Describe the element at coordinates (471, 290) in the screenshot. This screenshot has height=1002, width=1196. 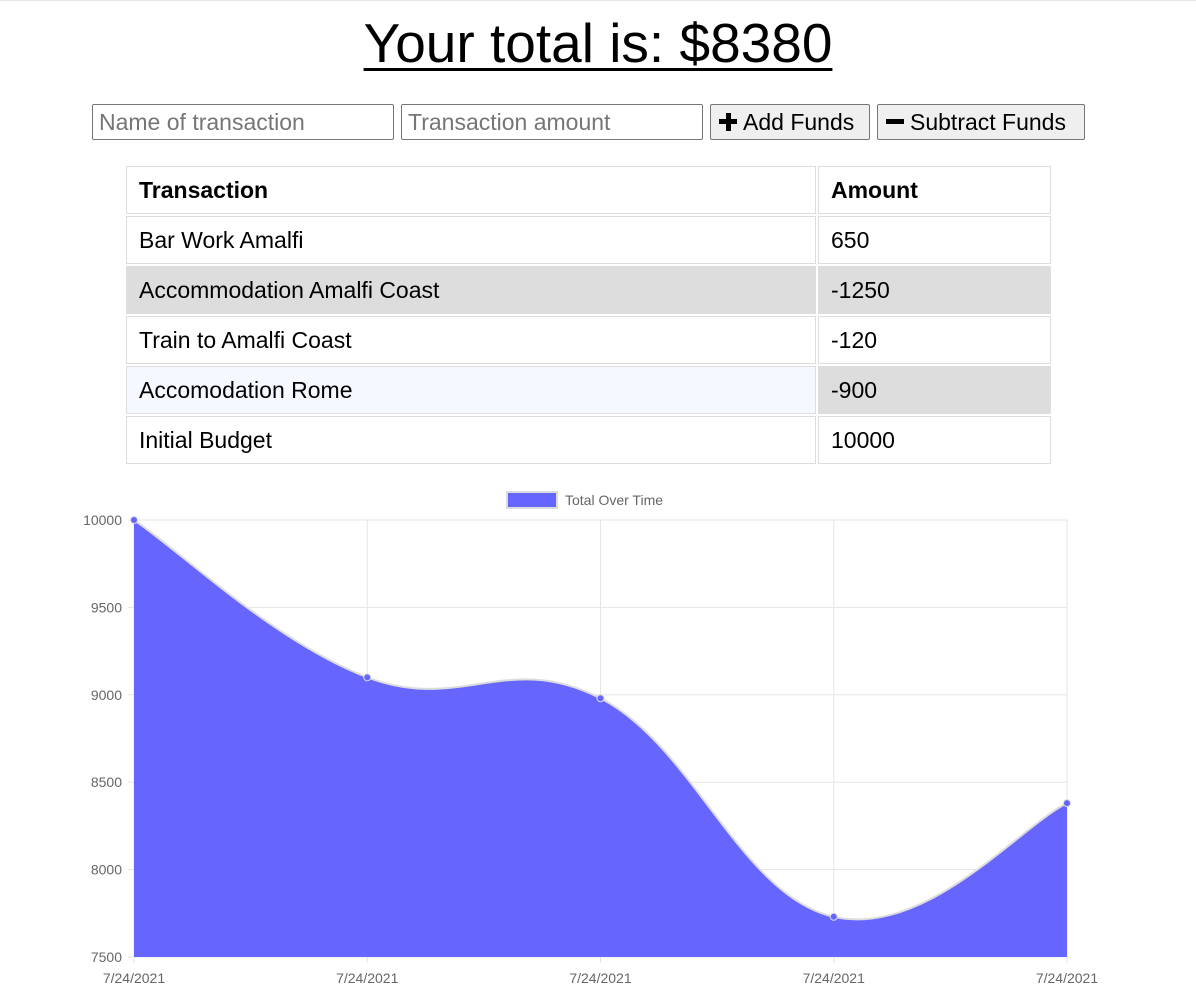
I see `transaction-name-cell: Accommodation Amalfi Coast` at that location.